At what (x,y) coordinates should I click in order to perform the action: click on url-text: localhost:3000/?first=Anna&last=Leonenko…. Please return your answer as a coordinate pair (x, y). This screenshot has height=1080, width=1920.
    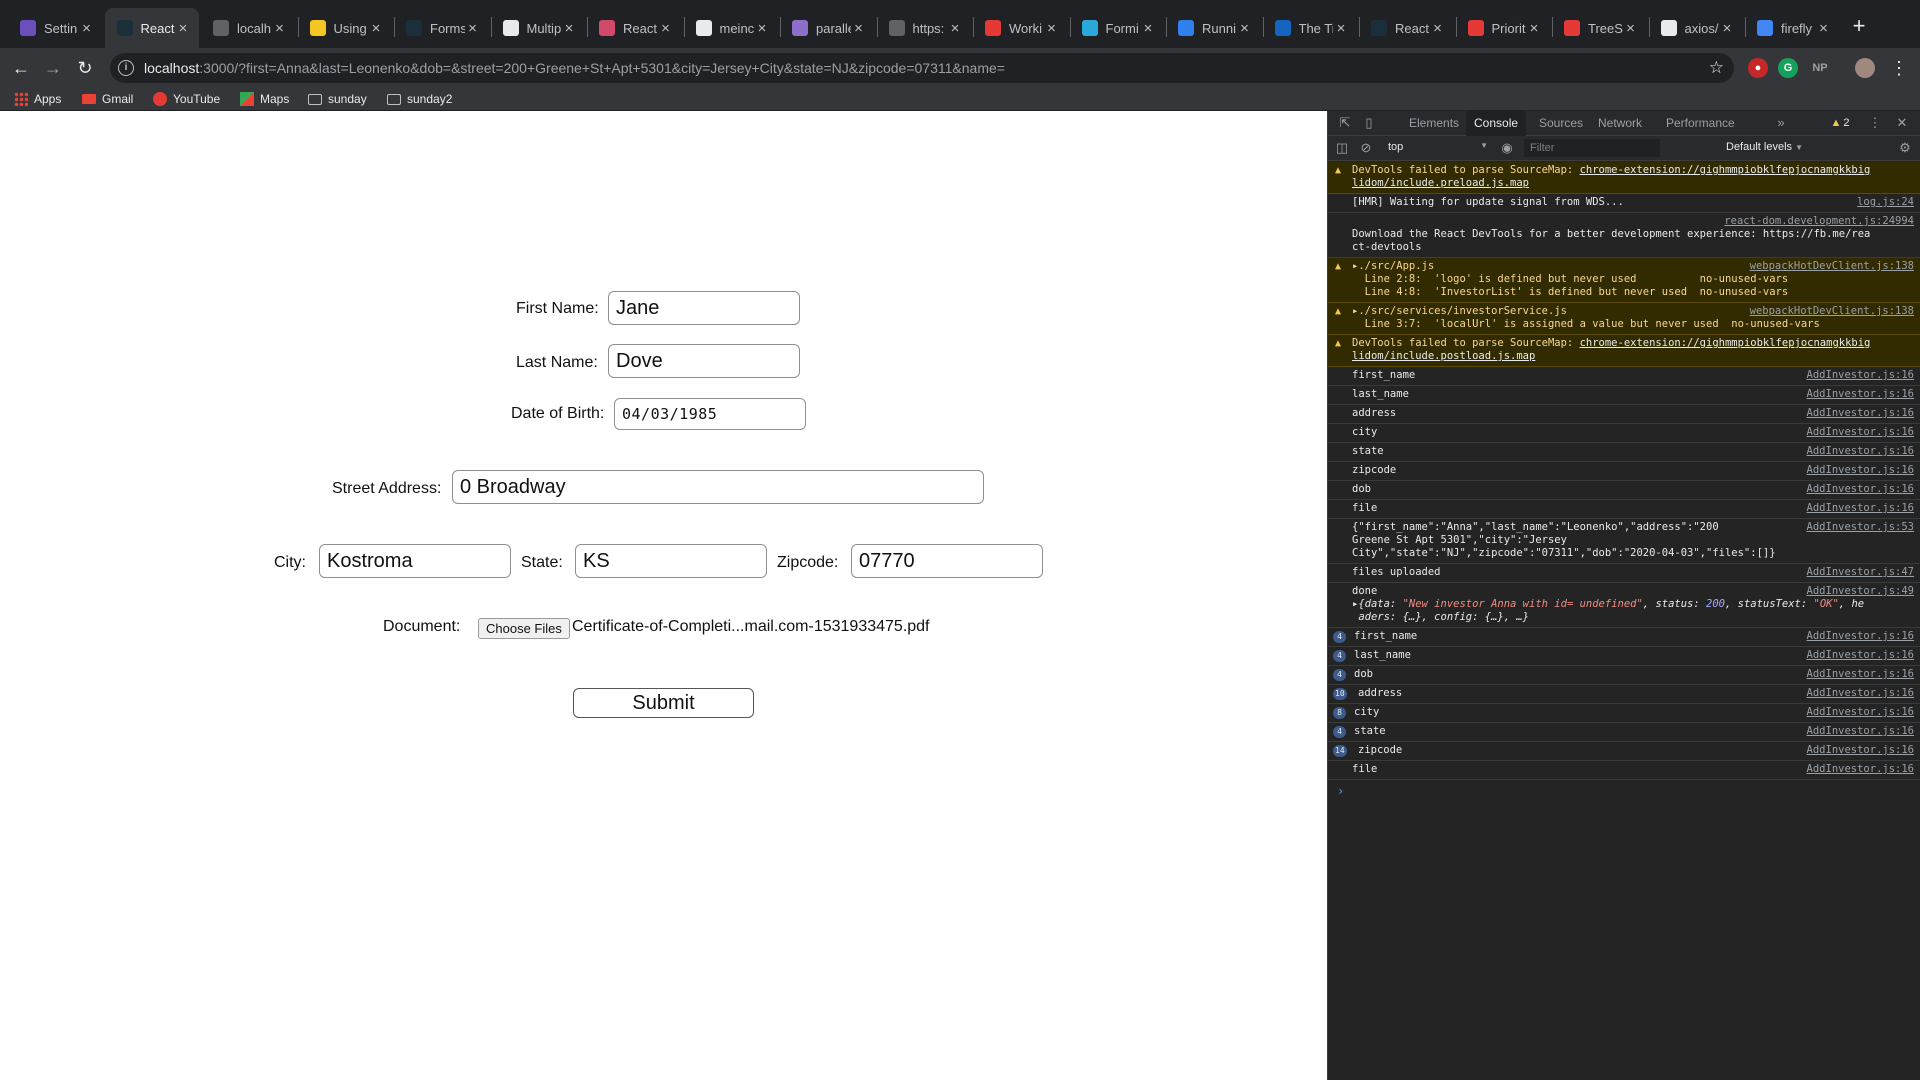
    Looking at the image, I should click on (574, 68).